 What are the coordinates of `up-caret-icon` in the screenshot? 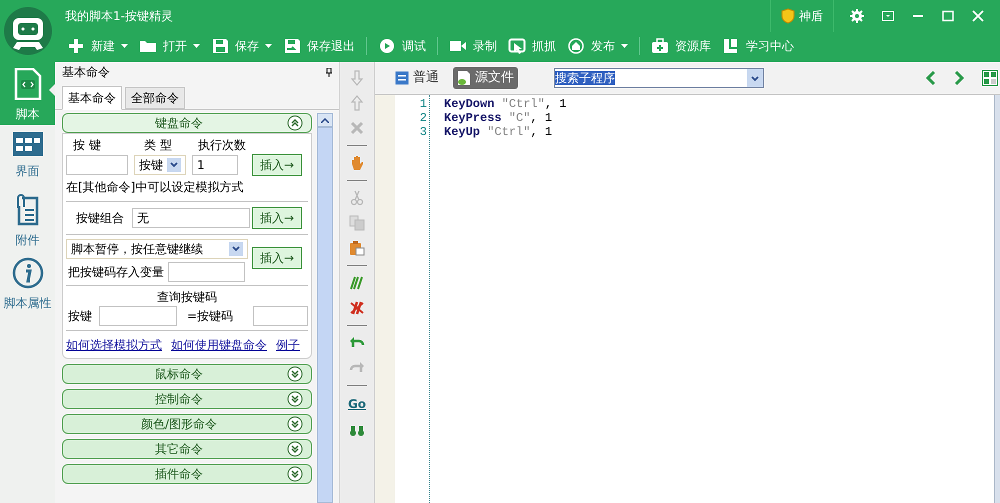 It's located at (325, 120).